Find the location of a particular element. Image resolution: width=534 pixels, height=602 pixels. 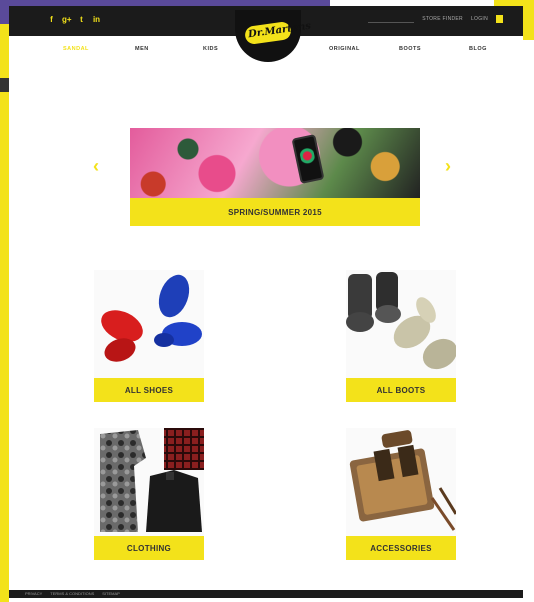

category-tile-boots: ALL BOOTS is located at coordinates (401, 338).